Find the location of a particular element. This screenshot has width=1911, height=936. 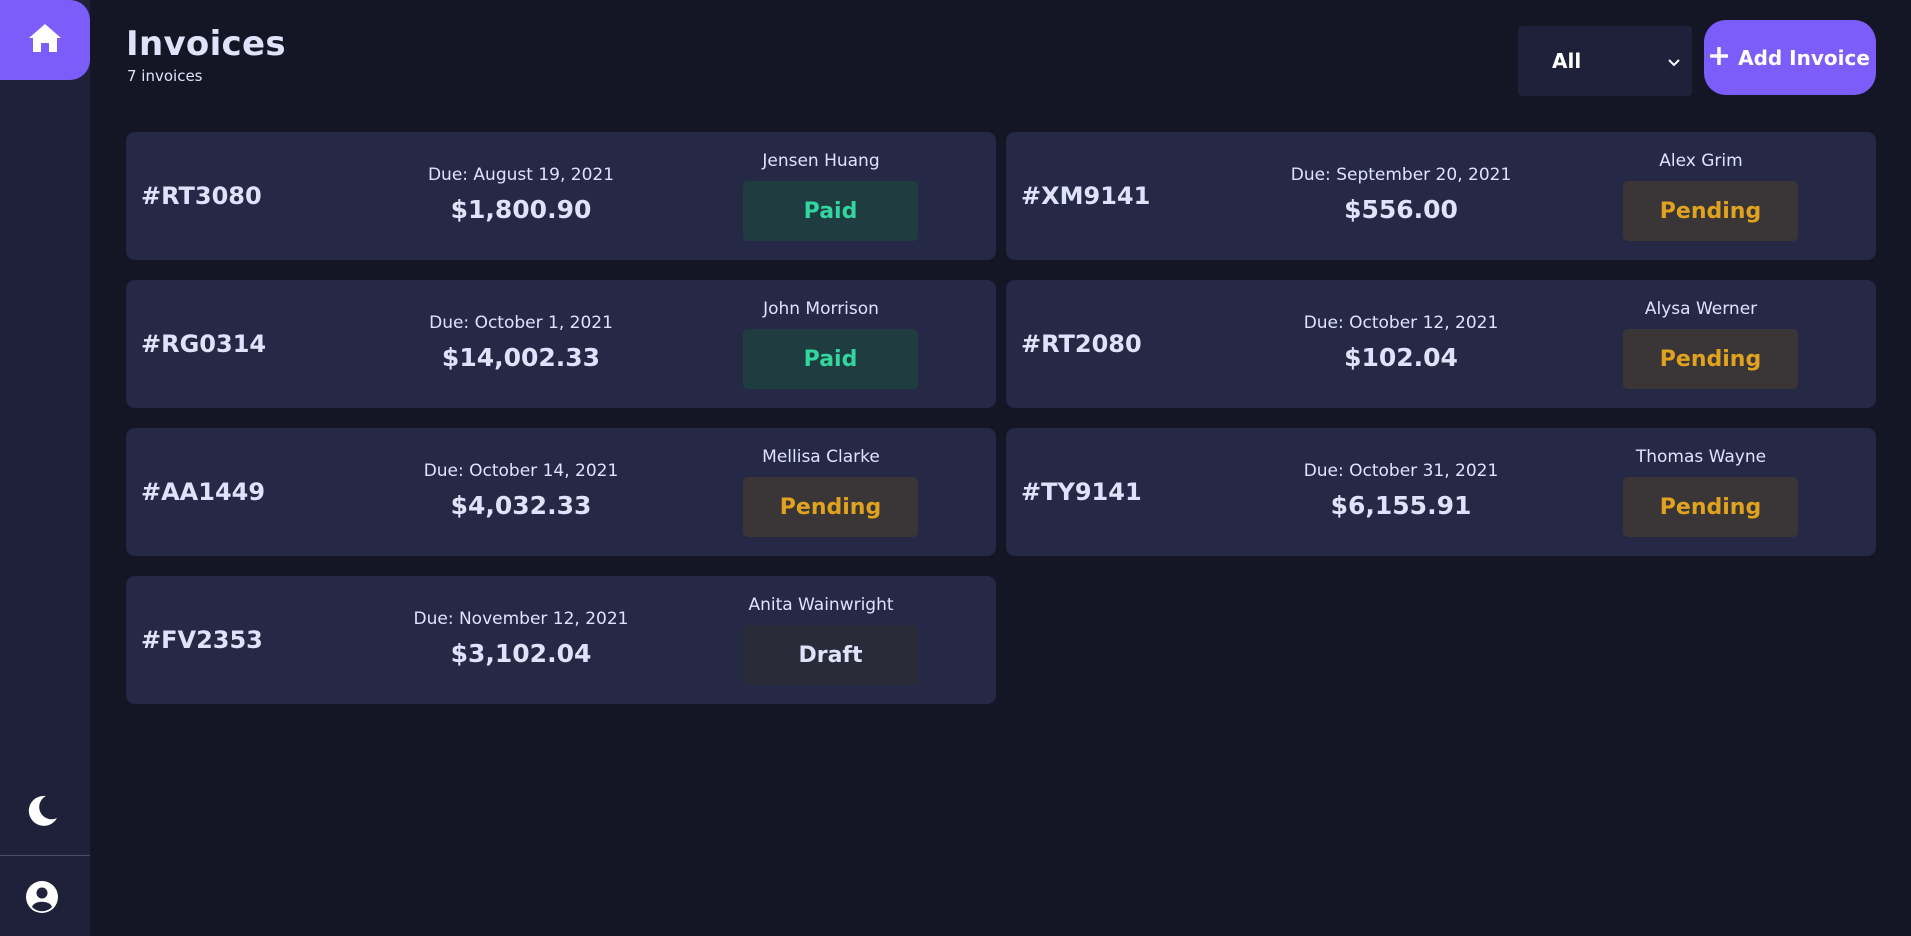

invoice-due-date: Due: October 1, 2021 is located at coordinates (521, 323).